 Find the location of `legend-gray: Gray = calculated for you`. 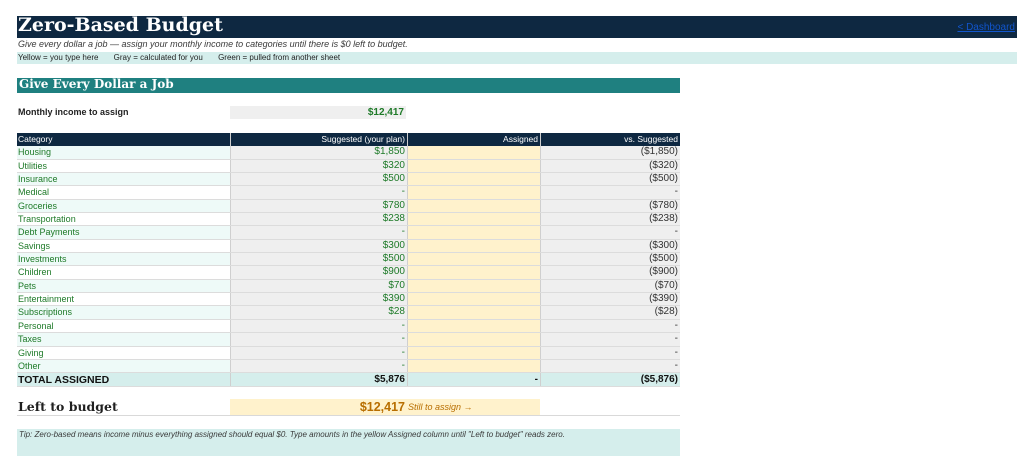

legend-gray: Gray = calculated for you is located at coordinates (158, 57).